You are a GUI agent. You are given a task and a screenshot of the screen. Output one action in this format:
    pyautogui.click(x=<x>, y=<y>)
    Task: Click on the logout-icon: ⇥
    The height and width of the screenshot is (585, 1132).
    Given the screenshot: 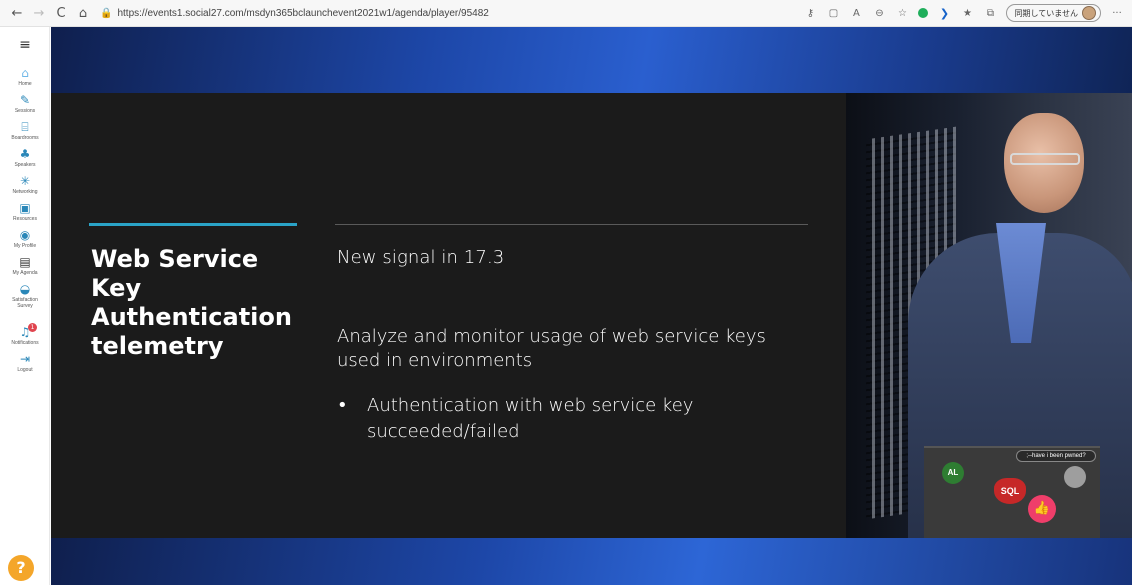 What is the action you would take?
    pyautogui.click(x=25, y=359)
    